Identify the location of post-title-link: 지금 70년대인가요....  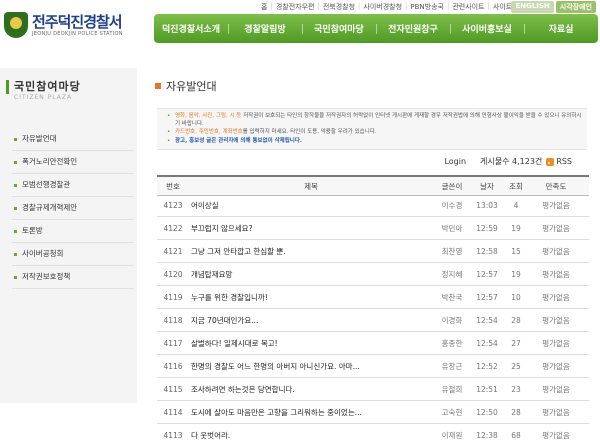
(311, 320).